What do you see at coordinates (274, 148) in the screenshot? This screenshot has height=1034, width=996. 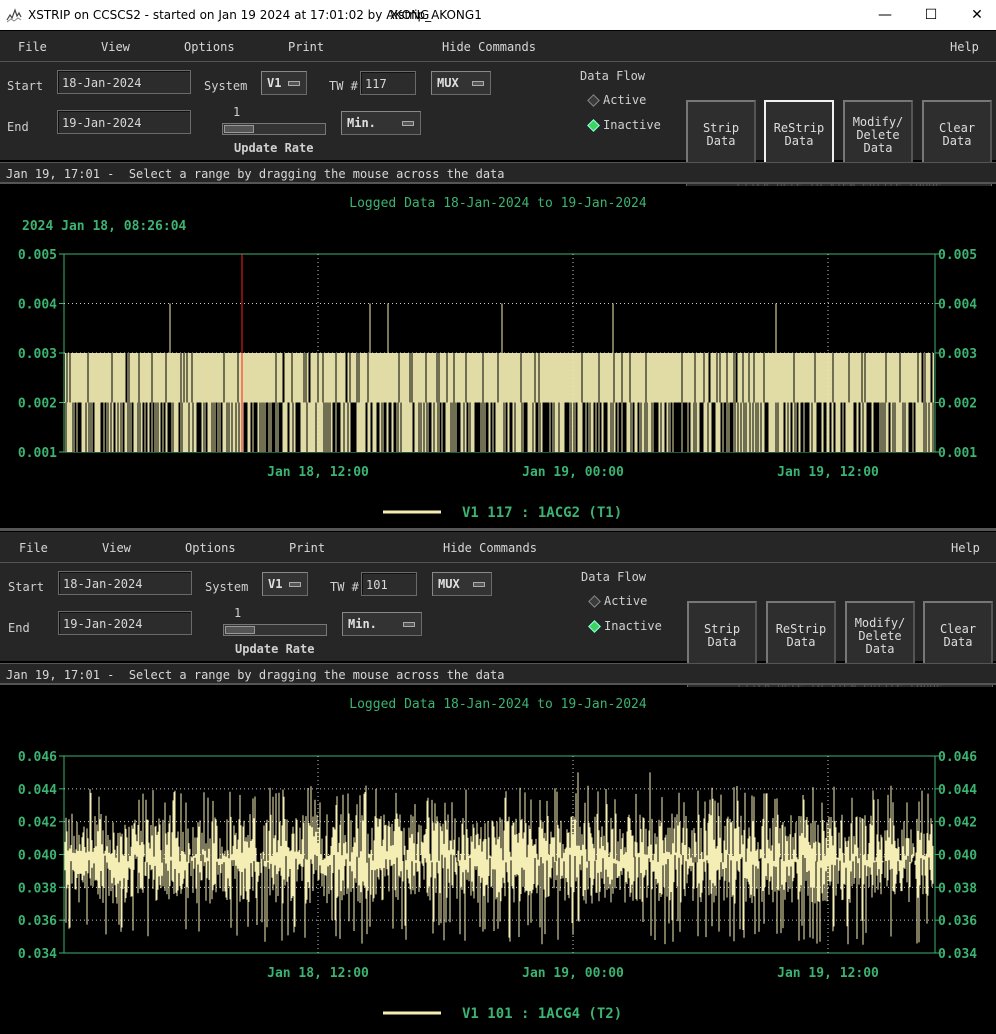 I see `update-rate-label: Update Rate` at bounding box center [274, 148].